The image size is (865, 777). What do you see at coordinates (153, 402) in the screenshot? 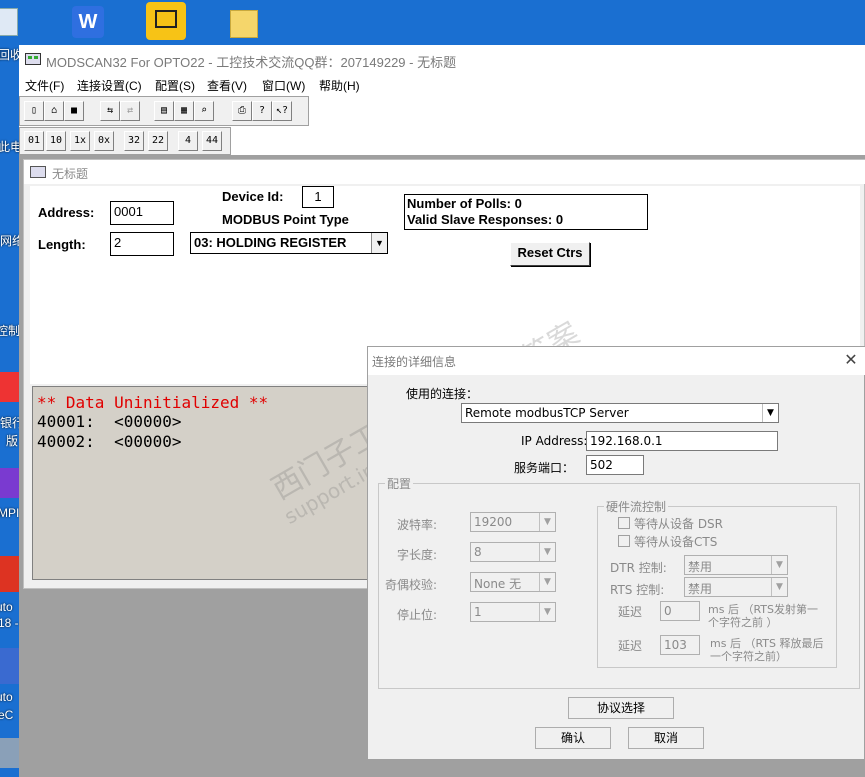
I see `data-status: ** Data Uninitialized **` at bounding box center [153, 402].